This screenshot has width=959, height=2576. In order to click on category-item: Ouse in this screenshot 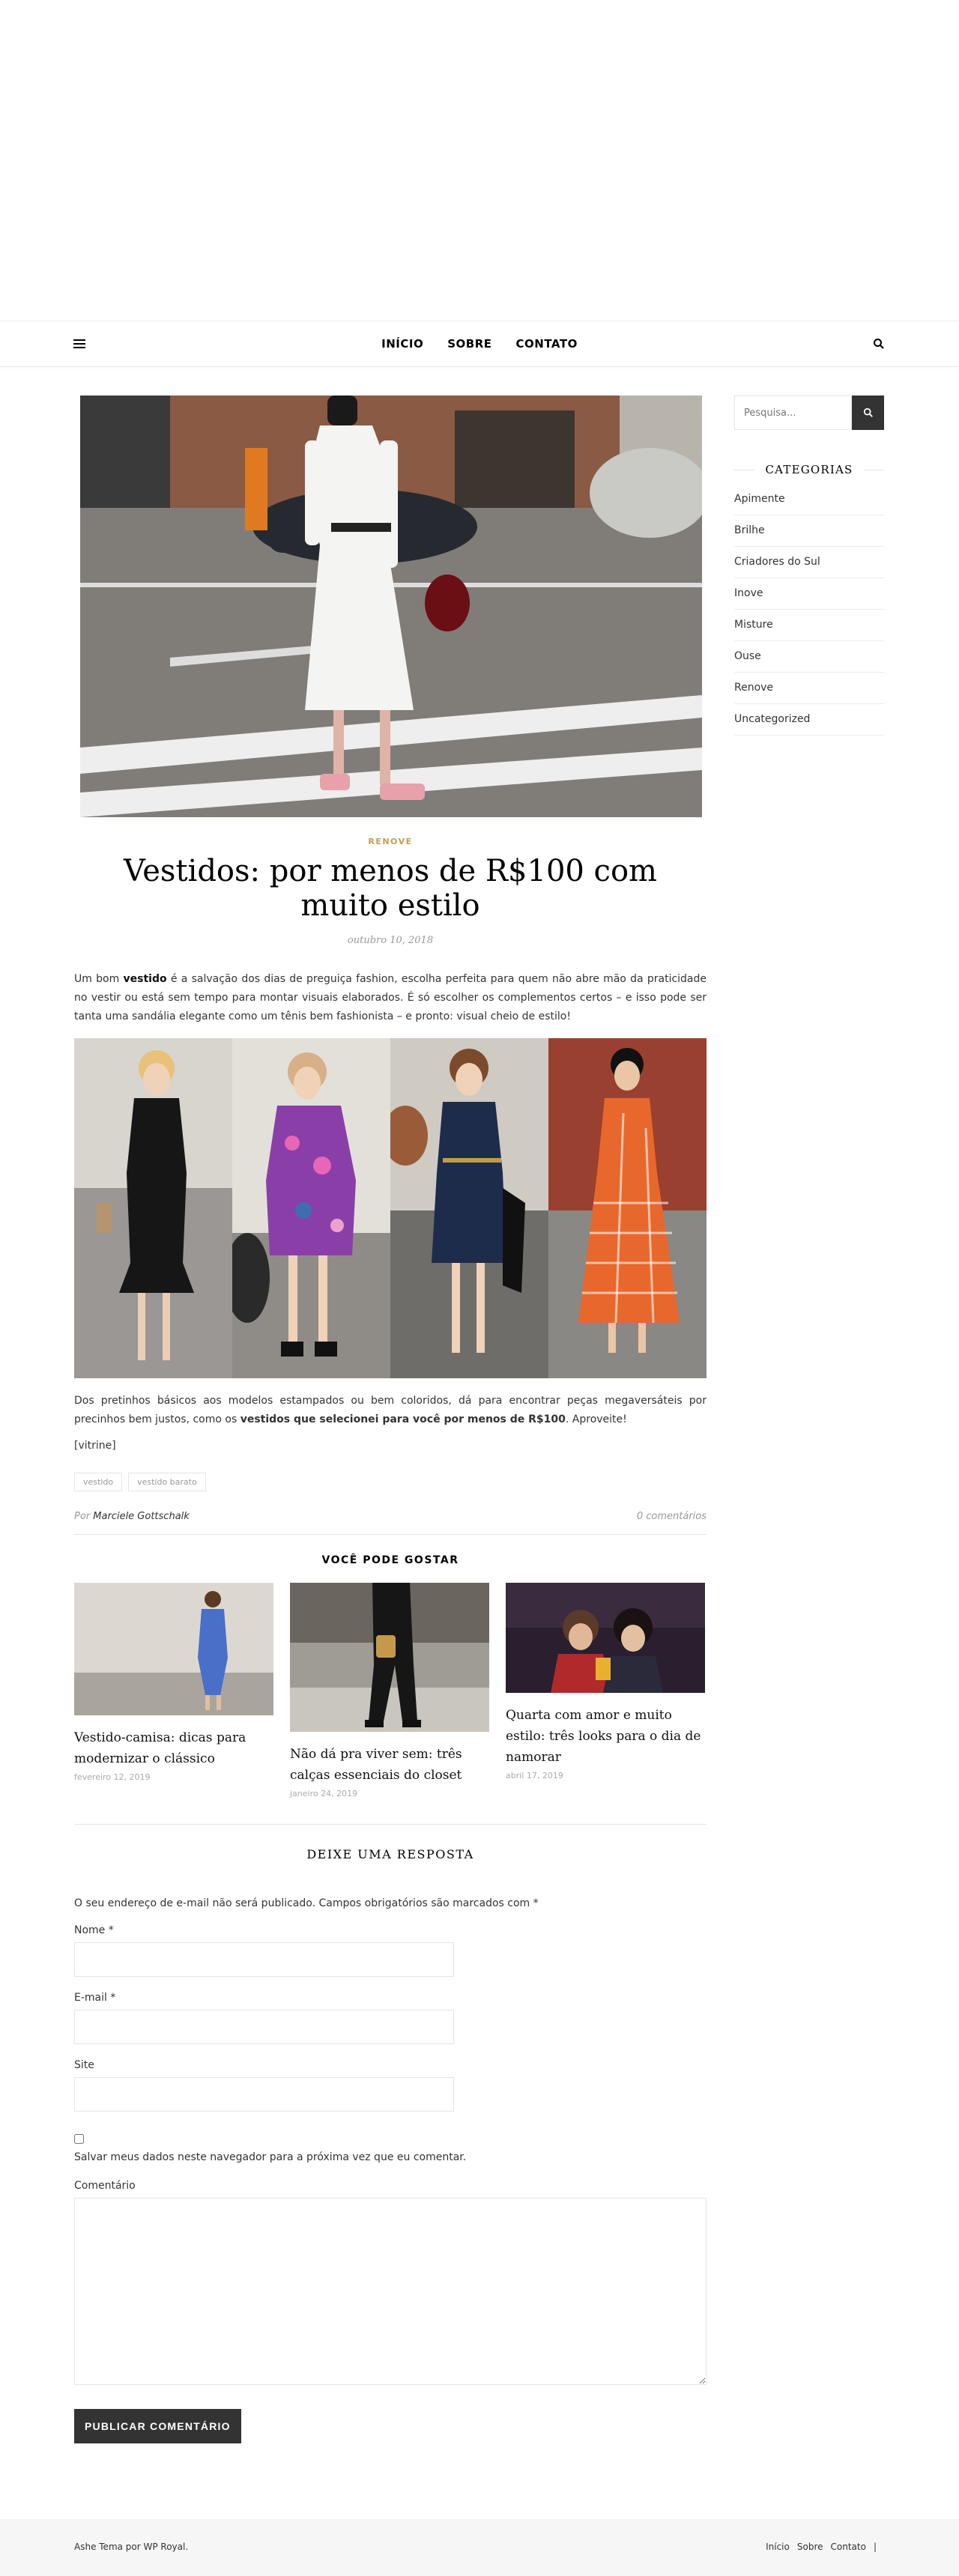, I will do `click(809, 657)`.